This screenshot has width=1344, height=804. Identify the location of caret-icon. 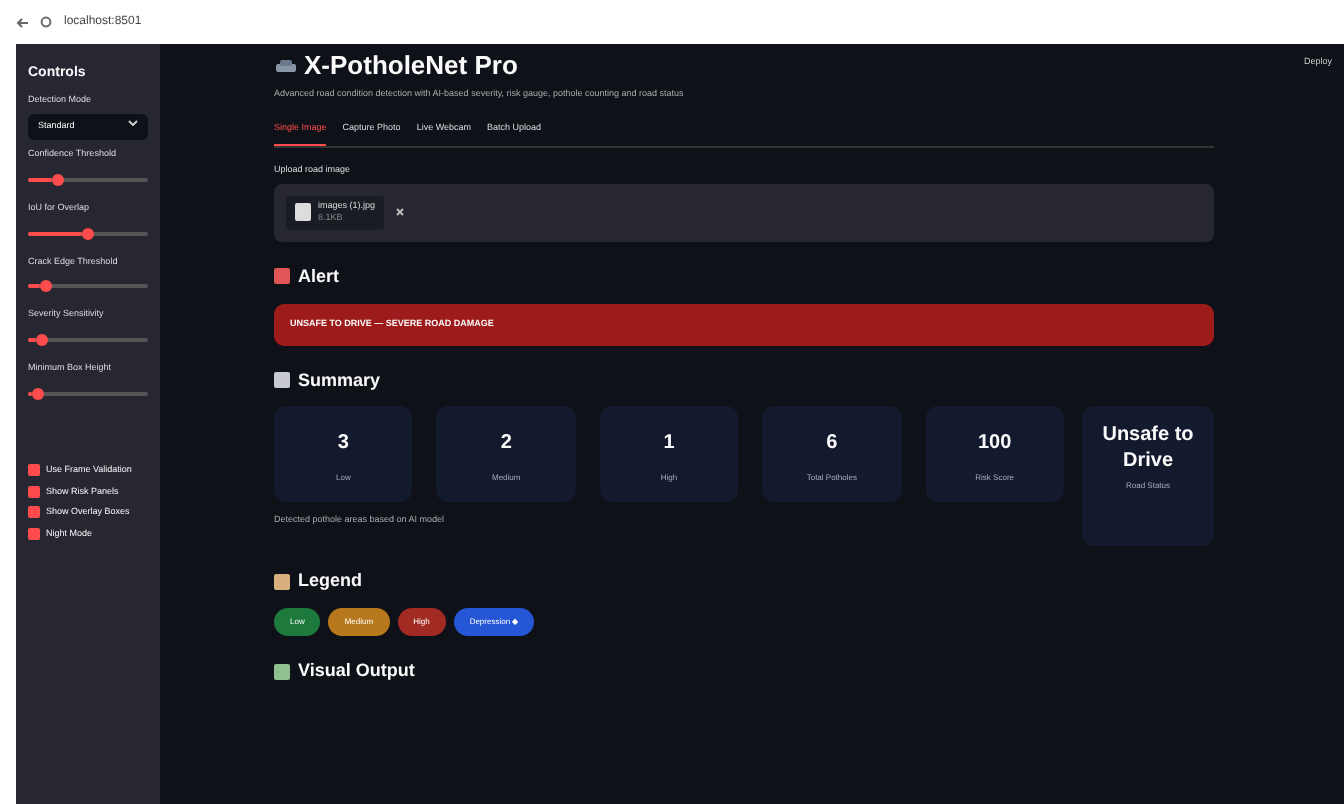
(133, 123).